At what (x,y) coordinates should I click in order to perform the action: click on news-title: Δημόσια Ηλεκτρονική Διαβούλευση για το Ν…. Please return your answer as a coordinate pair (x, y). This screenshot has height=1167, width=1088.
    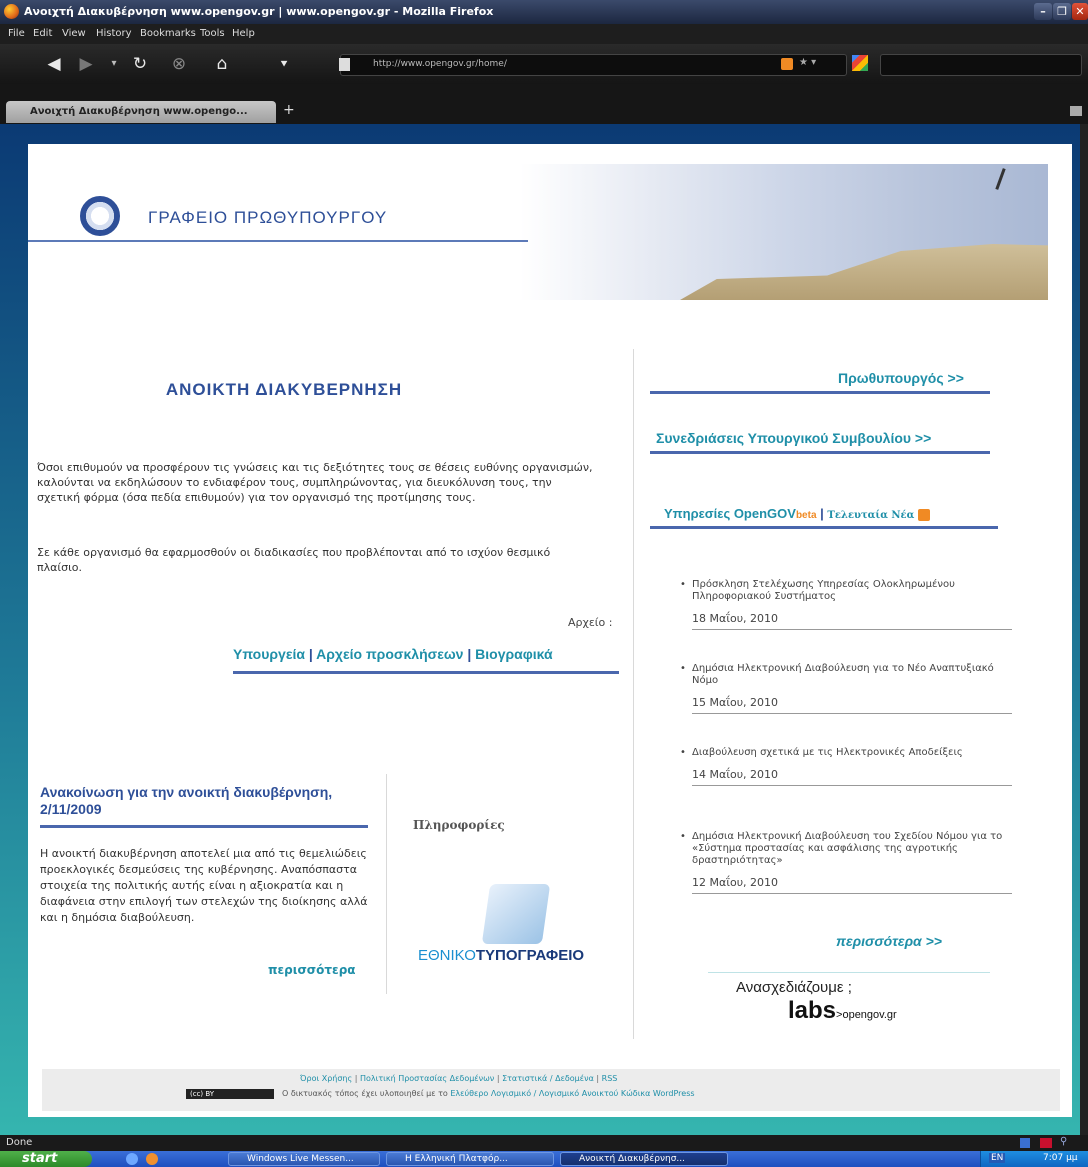
    Looking at the image, I should click on (843, 674).